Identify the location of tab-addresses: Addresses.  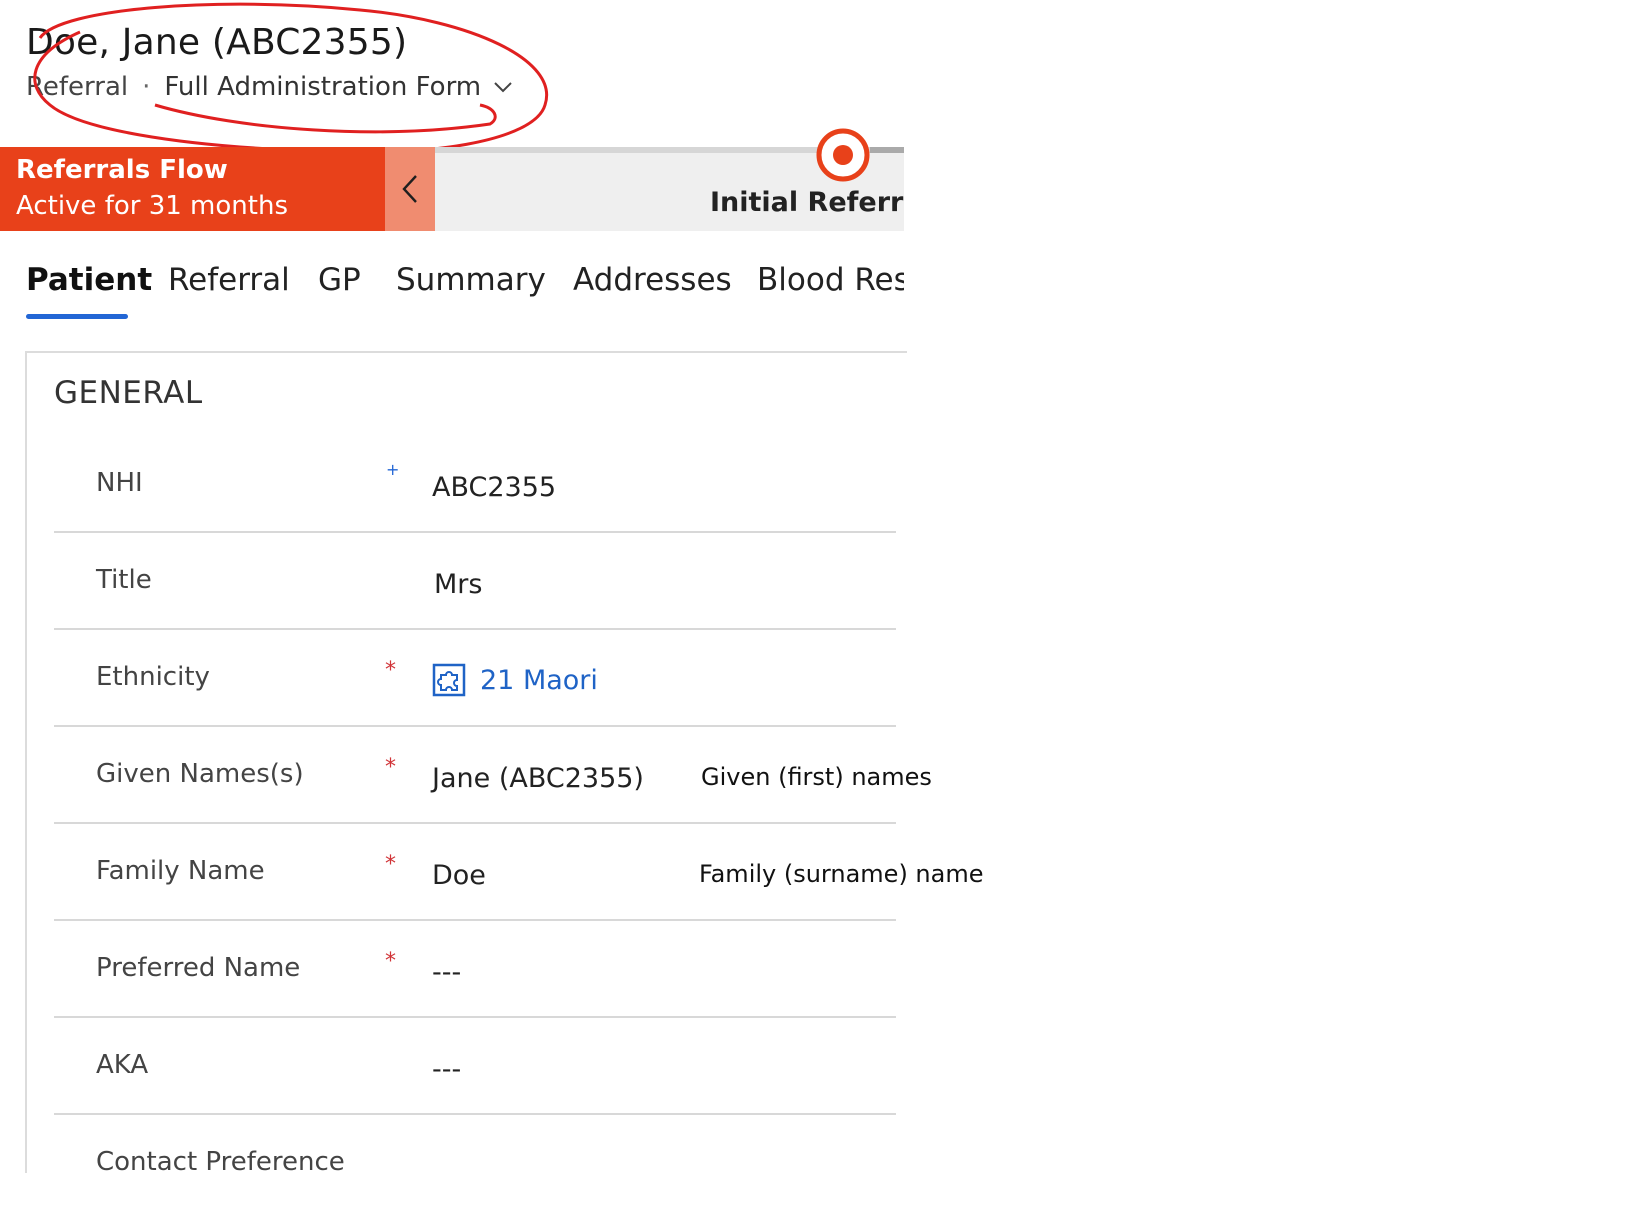
(652, 280).